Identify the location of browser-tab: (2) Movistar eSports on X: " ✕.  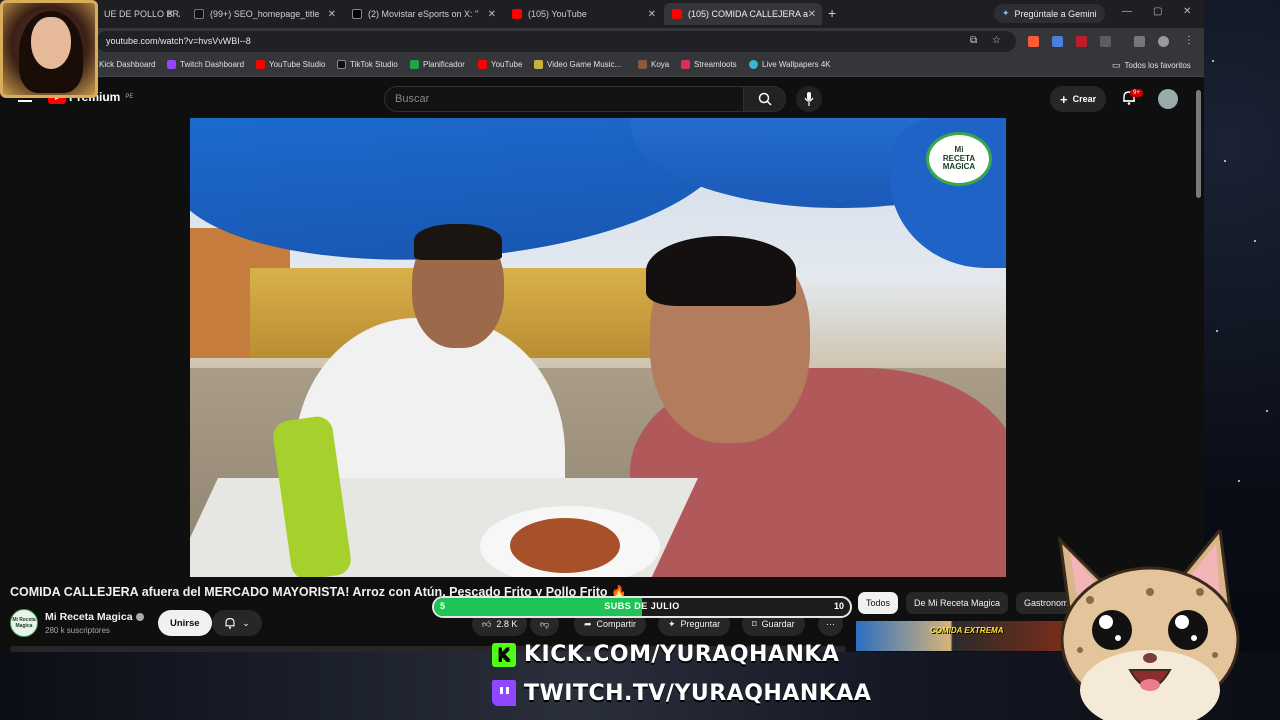
(423, 14).